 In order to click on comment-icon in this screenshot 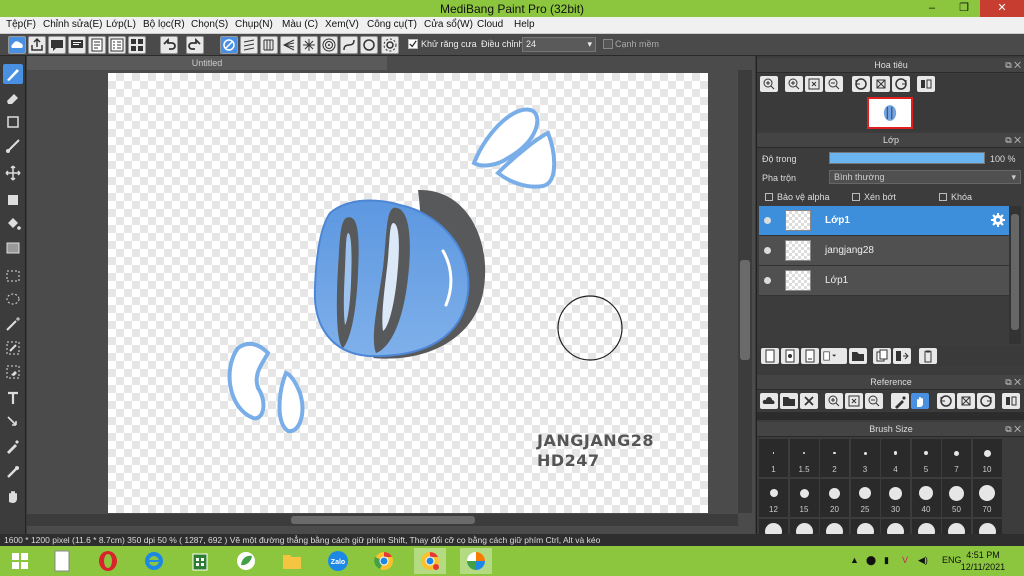, I will do `click(57, 45)`.